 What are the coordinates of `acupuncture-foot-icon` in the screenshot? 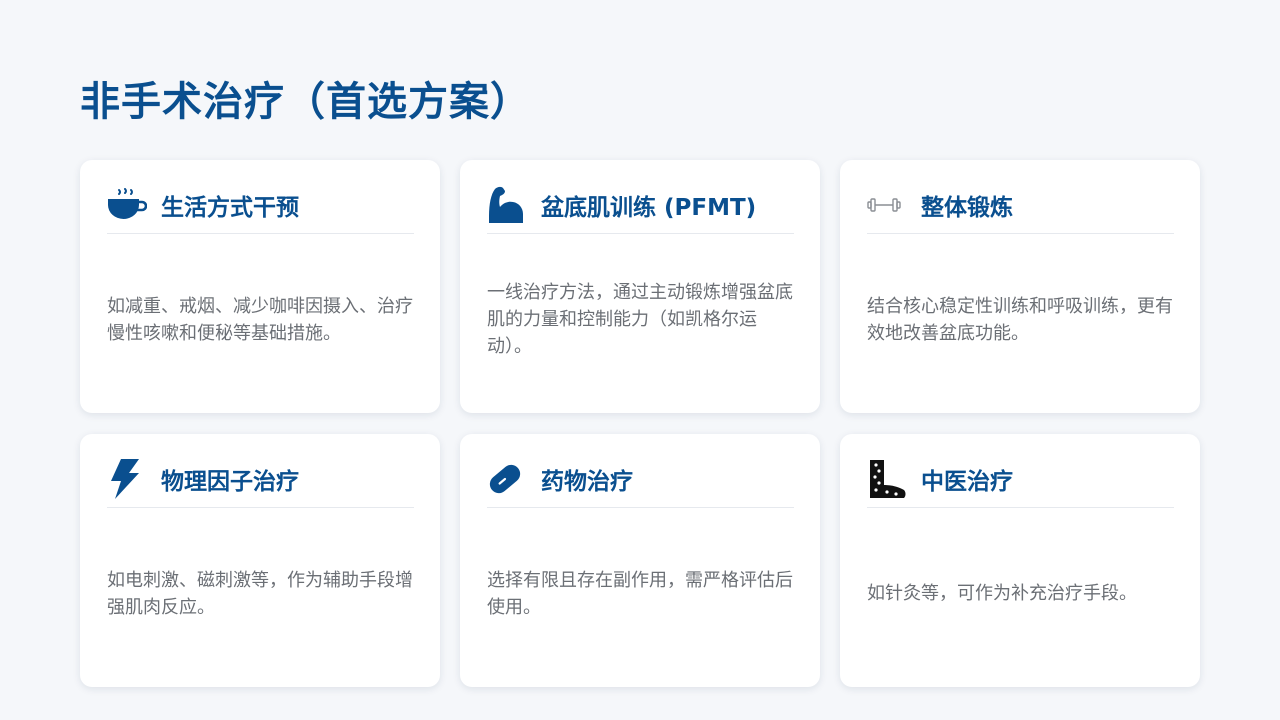 It's located at (887, 479).